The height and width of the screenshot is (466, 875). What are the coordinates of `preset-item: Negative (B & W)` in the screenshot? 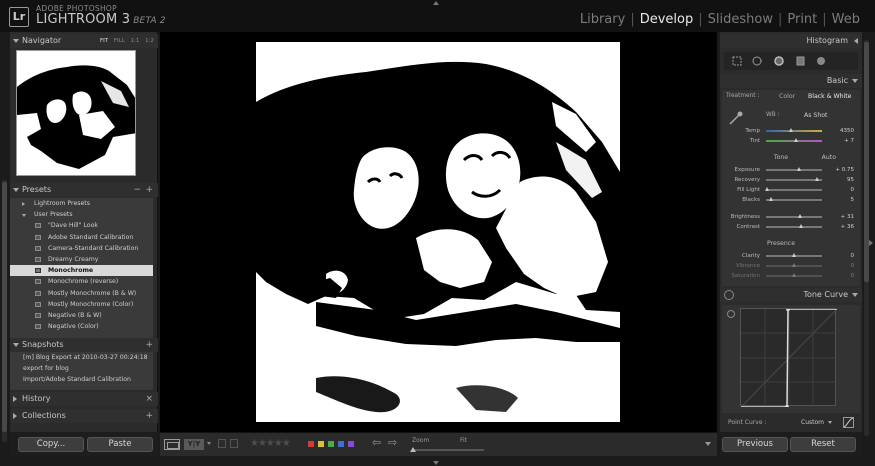 It's located at (81, 315).